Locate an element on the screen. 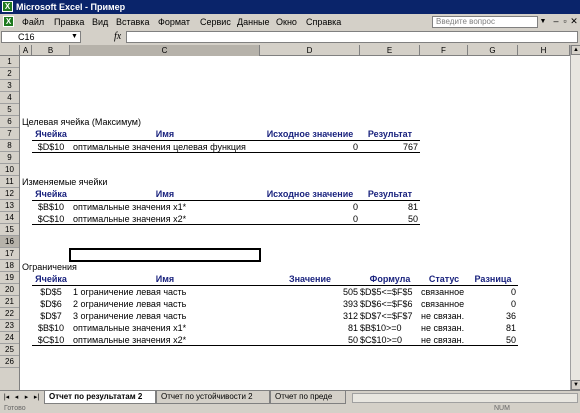 The width and height of the screenshot is (580, 413). formula-bar: C16 ▼ fx is located at coordinates (290, 37).